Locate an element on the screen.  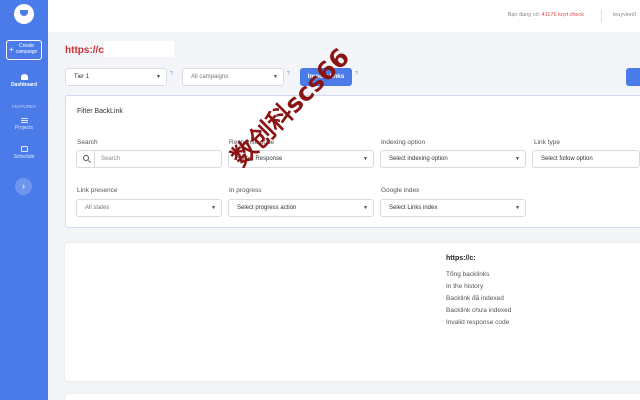
search-input: Search is located at coordinates (110, 159).